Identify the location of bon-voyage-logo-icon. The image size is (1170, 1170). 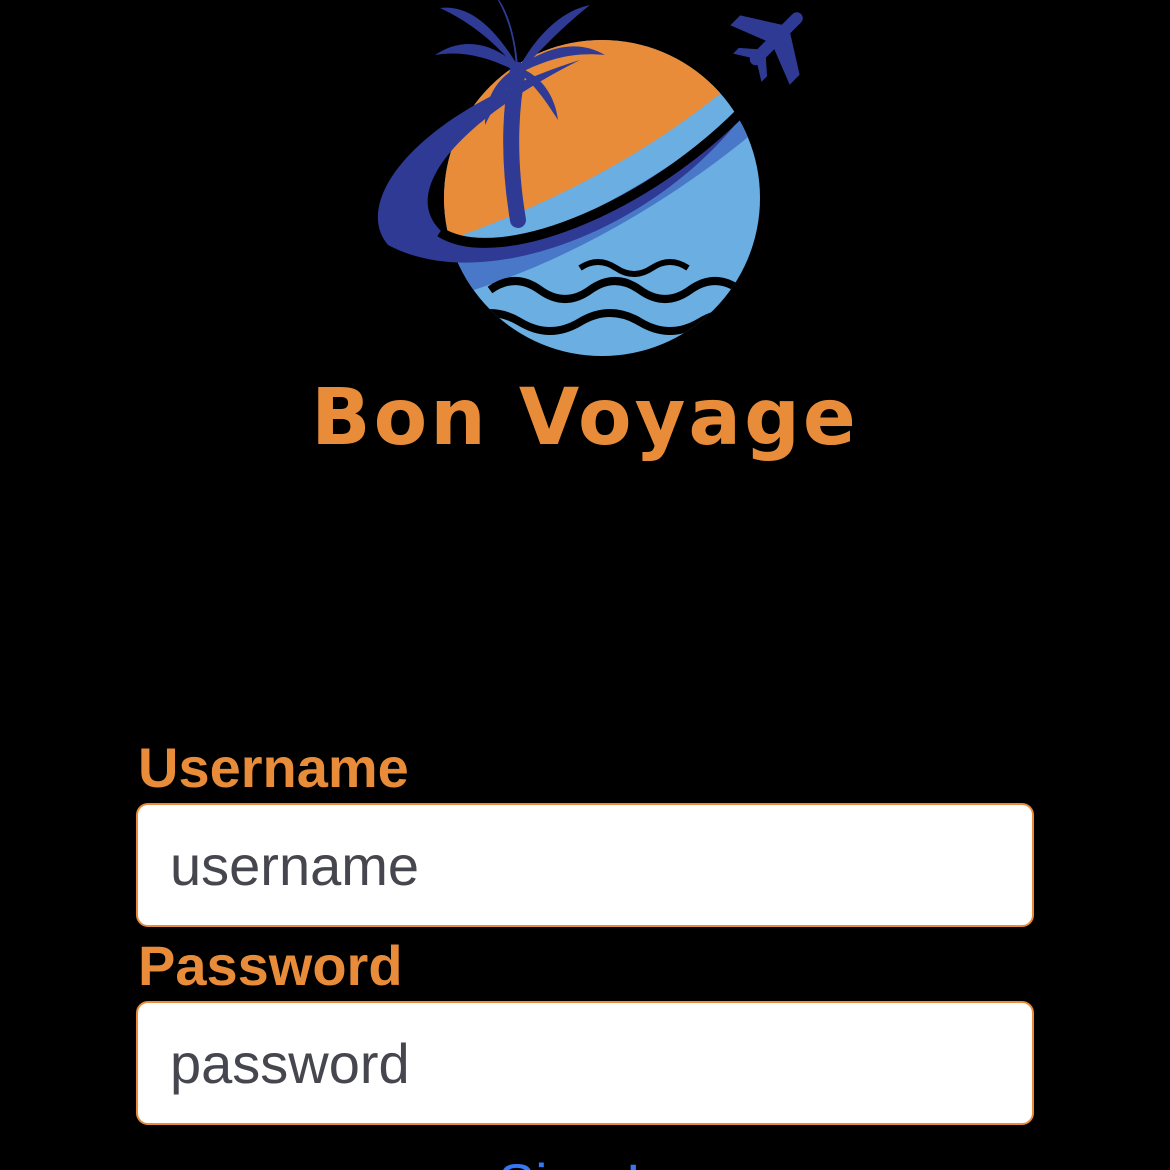
(590, 178).